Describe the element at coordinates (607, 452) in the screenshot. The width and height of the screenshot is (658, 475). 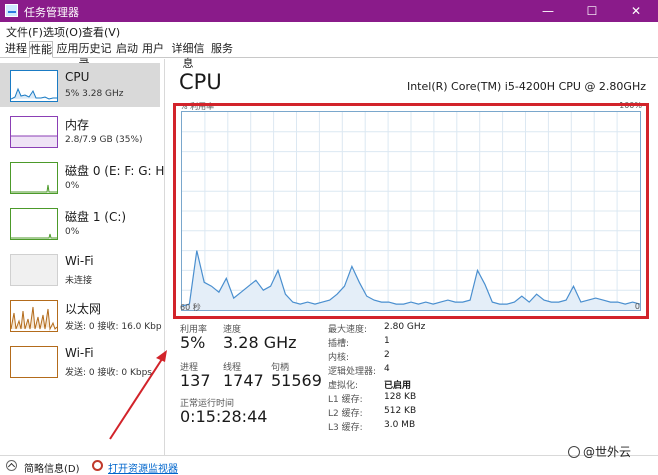
I see `watermark-text: @世外云` at that location.